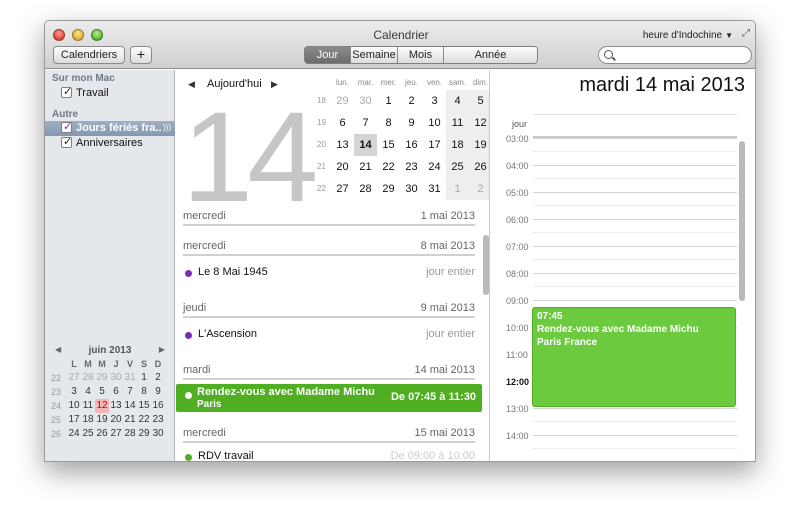 The height and width of the screenshot is (522, 800). I want to click on month-calendar-day: 12, so click(479, 123).